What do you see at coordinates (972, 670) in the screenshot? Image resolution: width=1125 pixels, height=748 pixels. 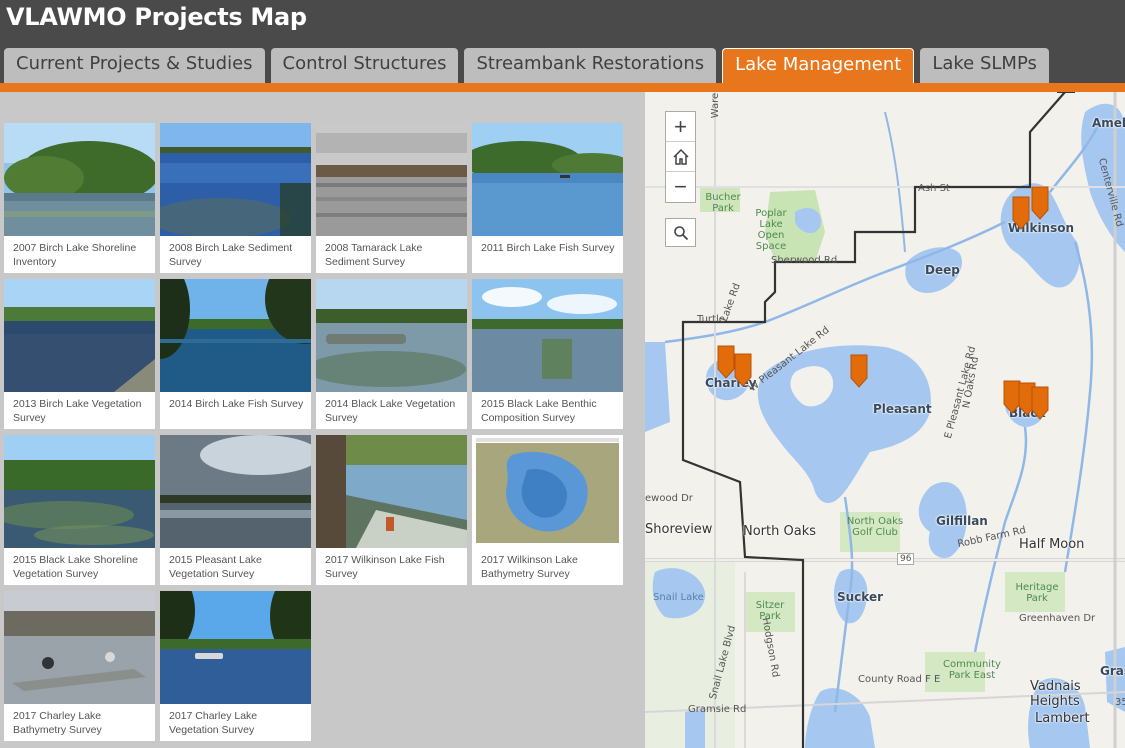 I see `park-label-community: Community Park East` at bounding box center [972, 670].